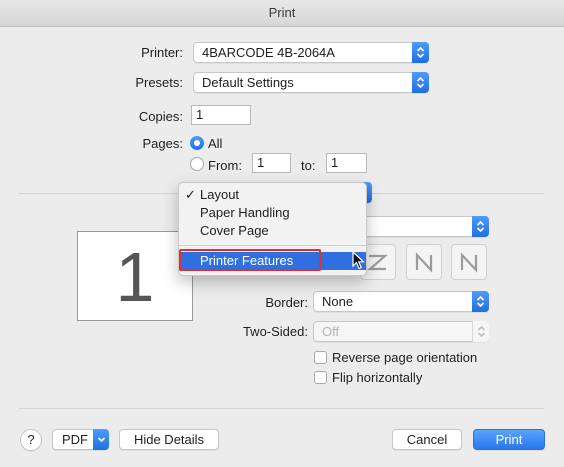 The width and height of the screenshot is (564, 467). I want to click on presets-label: Presets:, so click(159, 82).